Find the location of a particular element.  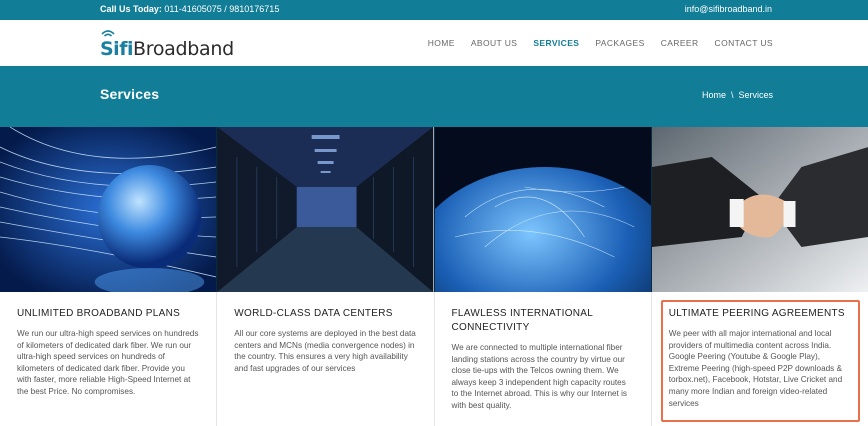

handshake-image is located at coordinates (759, 209).